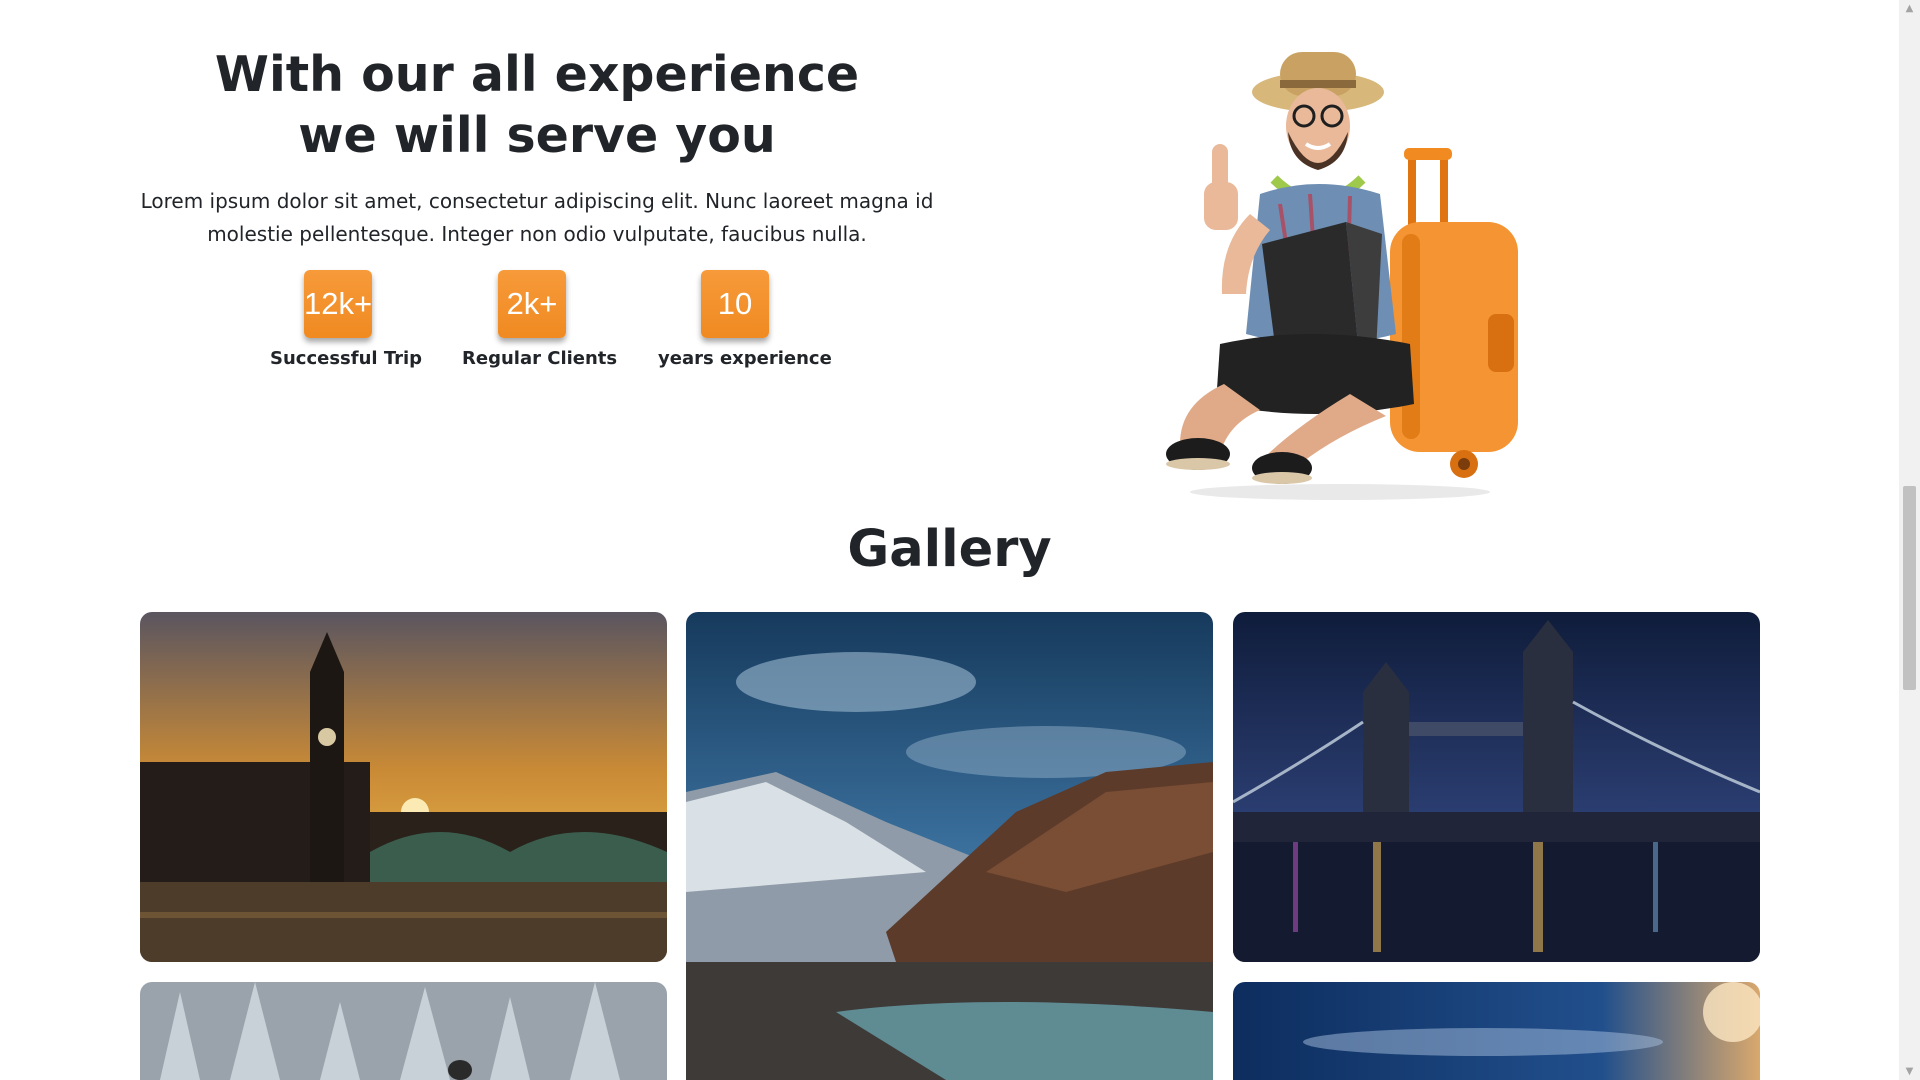 The height and width of the screenshot is (1080, 1920). Describe the element at coordinates (537, 74) in the screenshot. I see `experience-title-line-1: With our all experience` at that location.